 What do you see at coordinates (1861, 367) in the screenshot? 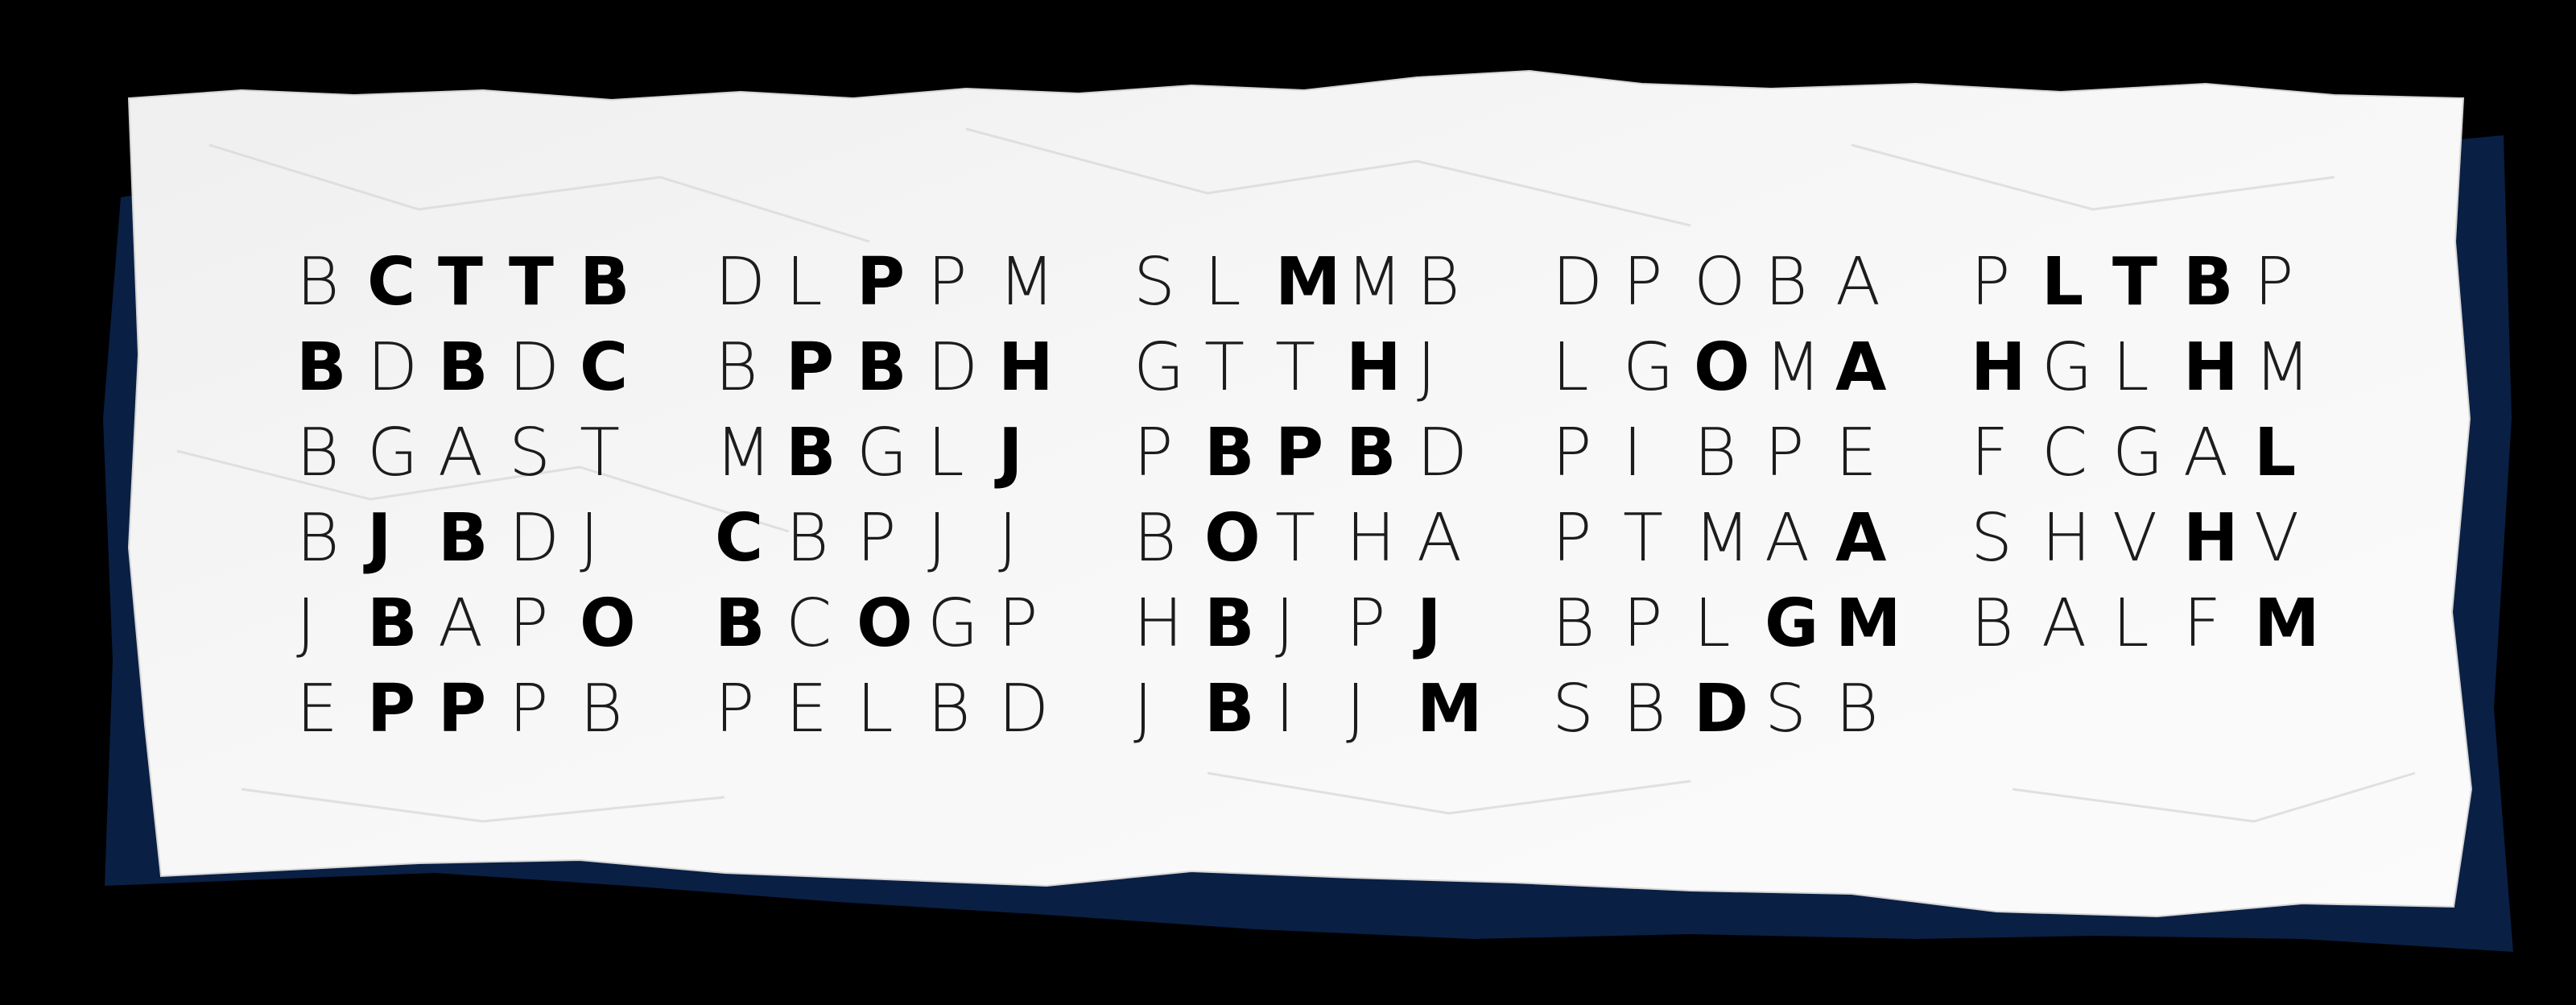
I see `bold-letter: A` at bounding box center [1861, 367].